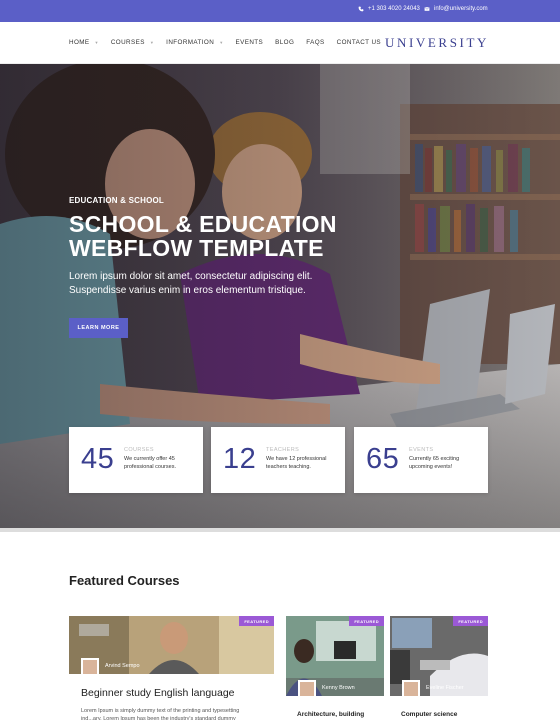 This screenshot has height=720, width=560. Describe the element at coordinates (427, 9) in the screenshot. I see `mail-icon` at that location.